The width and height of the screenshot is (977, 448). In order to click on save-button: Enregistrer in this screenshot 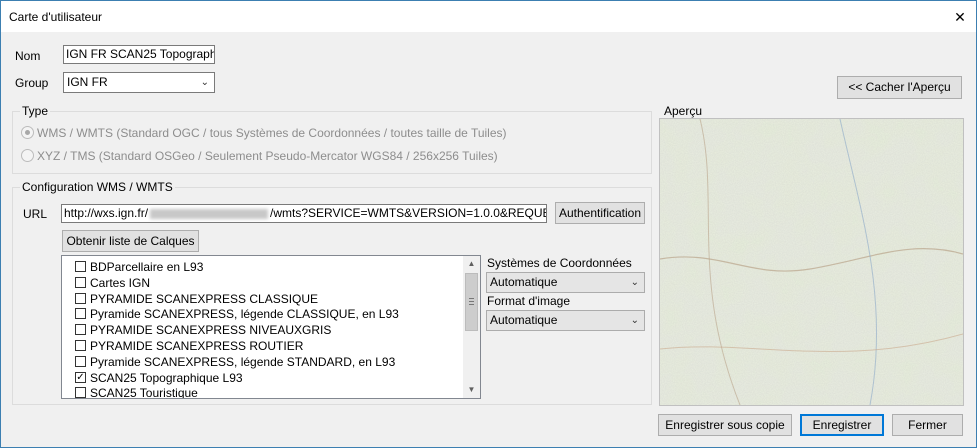, I will do `click(842, 425)`.